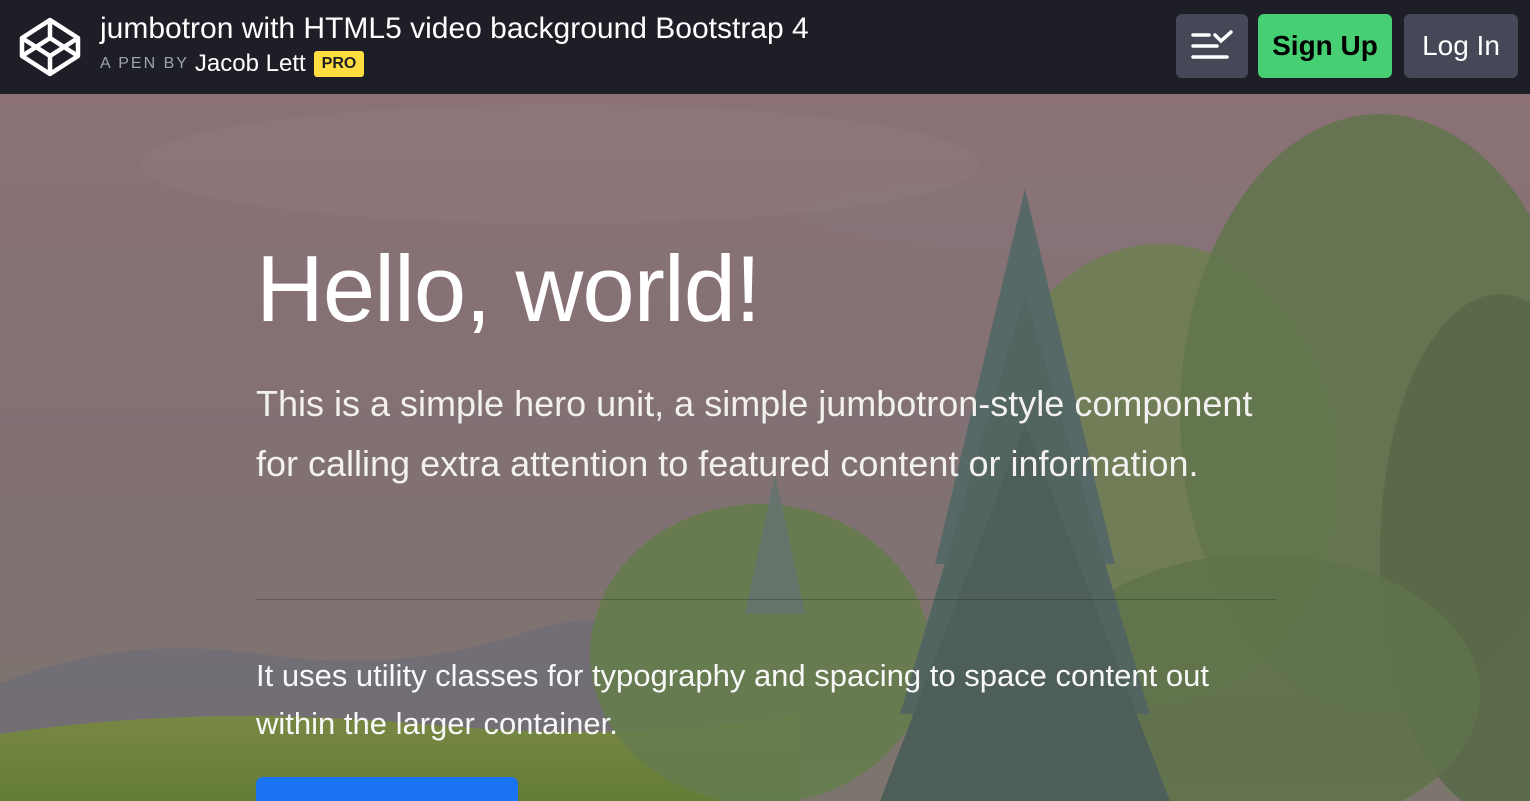 This screenshot has height=801, width=1530. What do you see at coordinates (339, 64) in the screenshot?
I see `pro-badge: PRO` at bounding box center [339, 64].